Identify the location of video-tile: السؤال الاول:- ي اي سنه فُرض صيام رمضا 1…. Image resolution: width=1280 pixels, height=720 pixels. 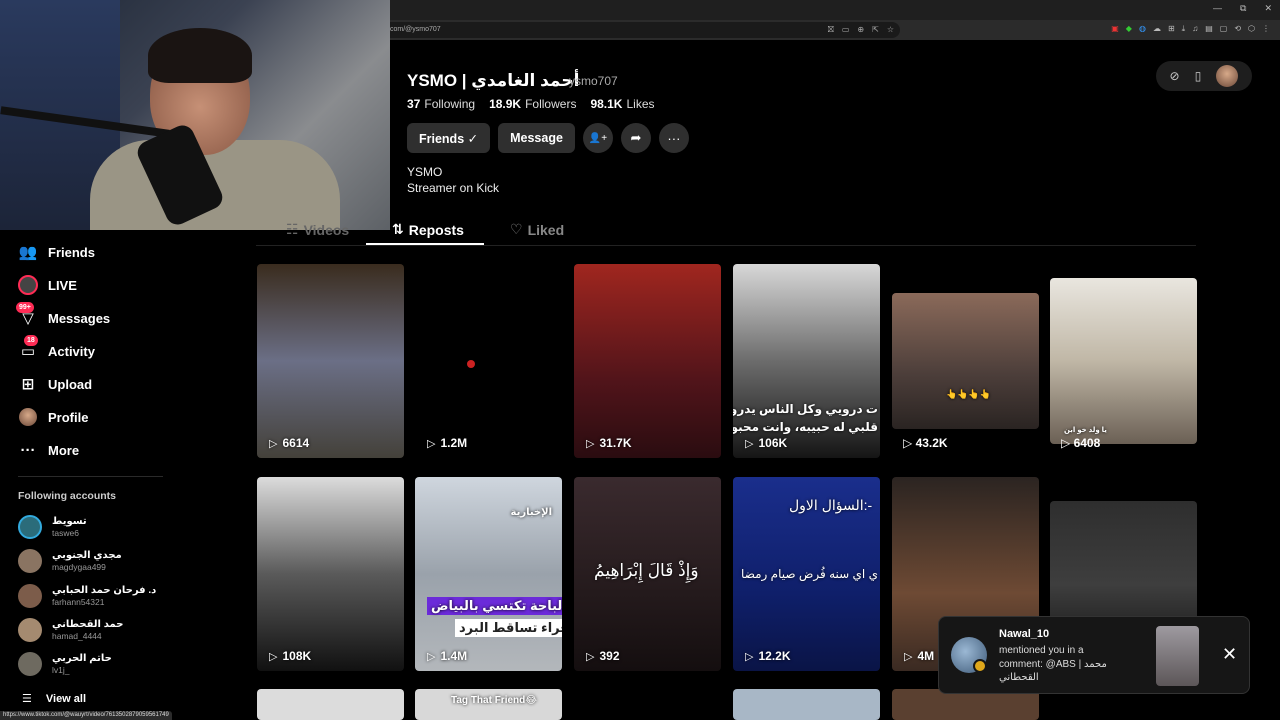
(806, 574).